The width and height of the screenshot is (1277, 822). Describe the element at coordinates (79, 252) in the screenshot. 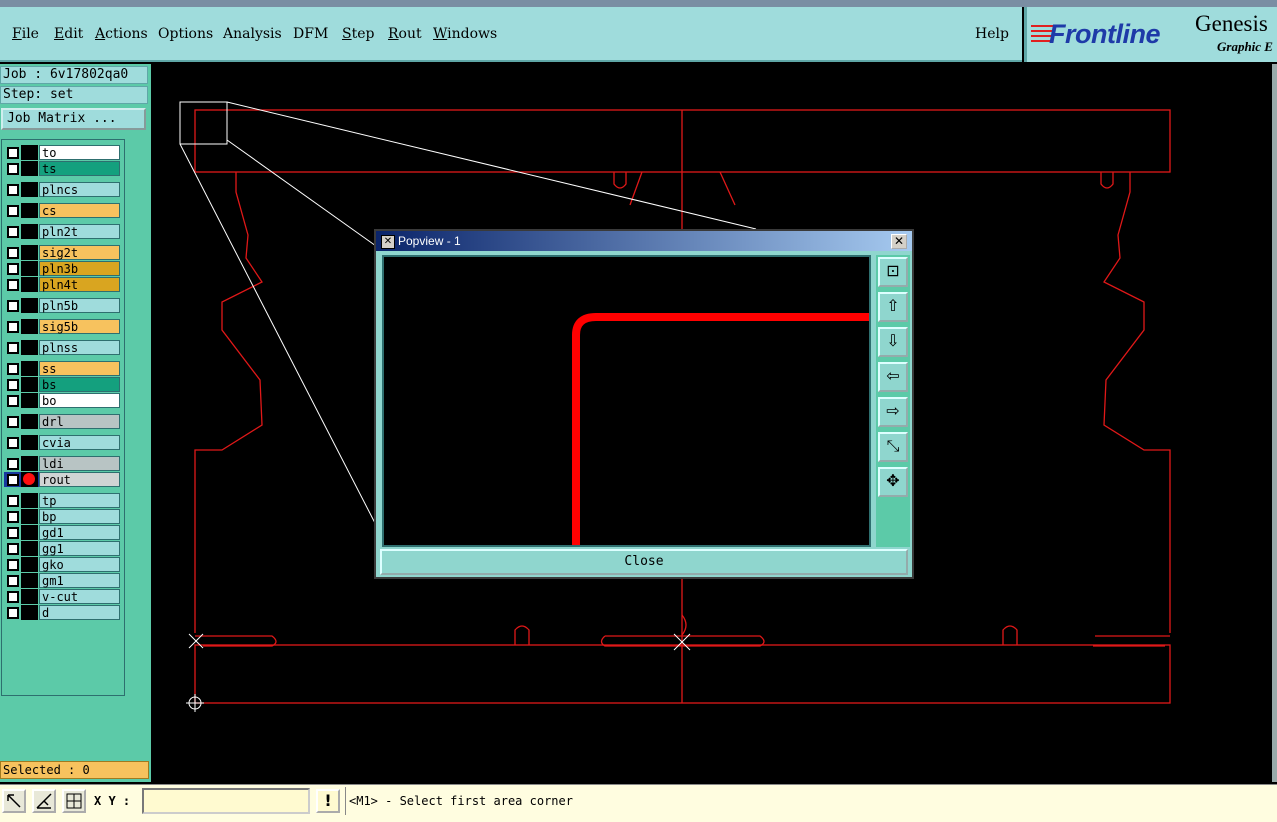

I see `layer-name-sig2t: sig2t` at that location.